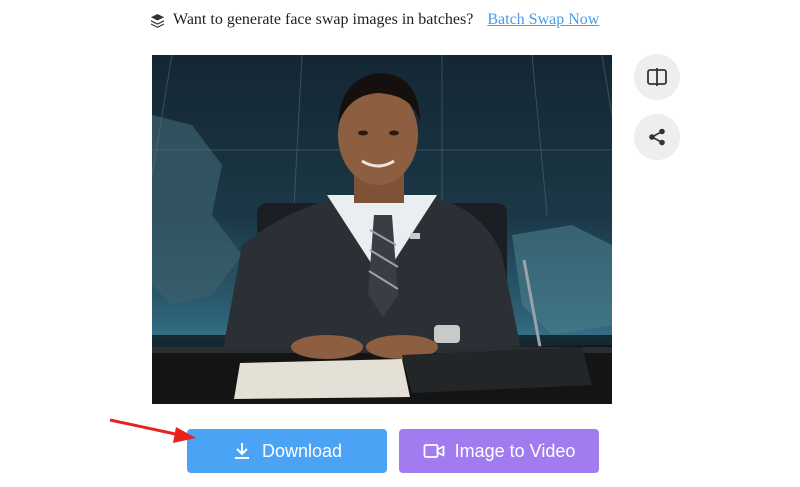 The height and width of the screenshot is (487, 800). I want to click on image-to-video-label: Image to Video, so click(515, 450).